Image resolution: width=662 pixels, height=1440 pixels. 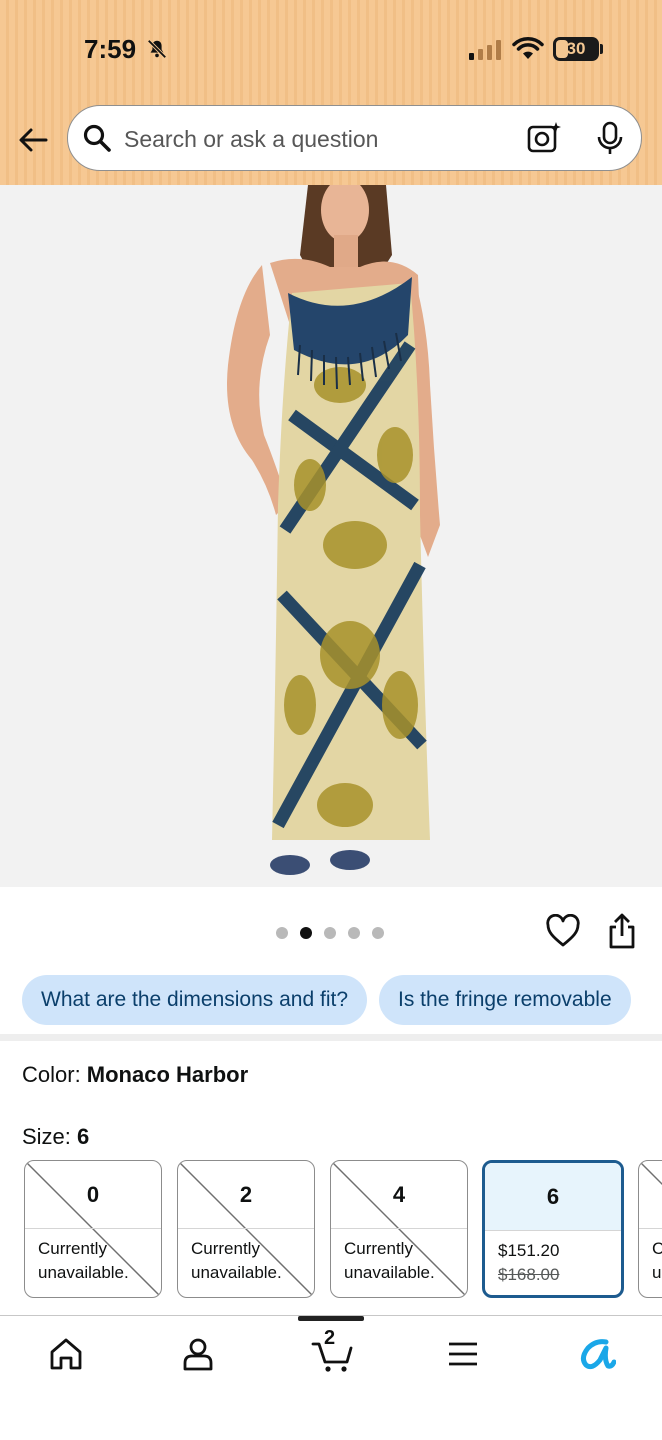 I want to click on battery-cap, so click(x=601, y=49).